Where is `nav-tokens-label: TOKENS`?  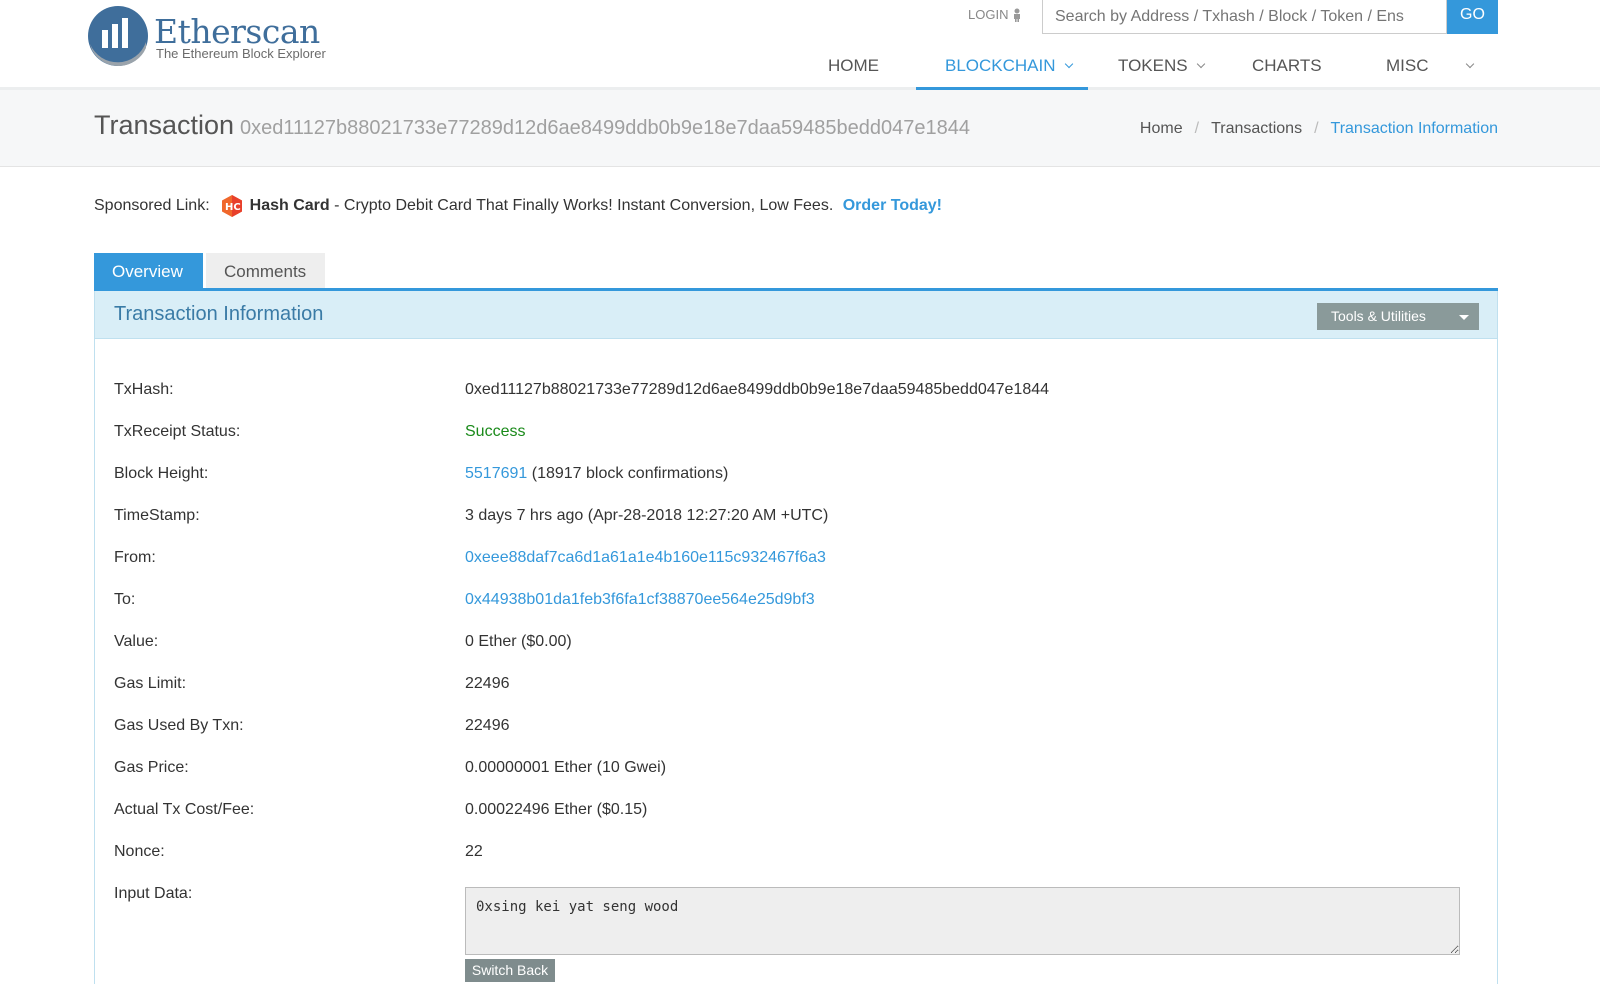 nav-tokens-label: TOKENS is located at coordinates (1153, 65).